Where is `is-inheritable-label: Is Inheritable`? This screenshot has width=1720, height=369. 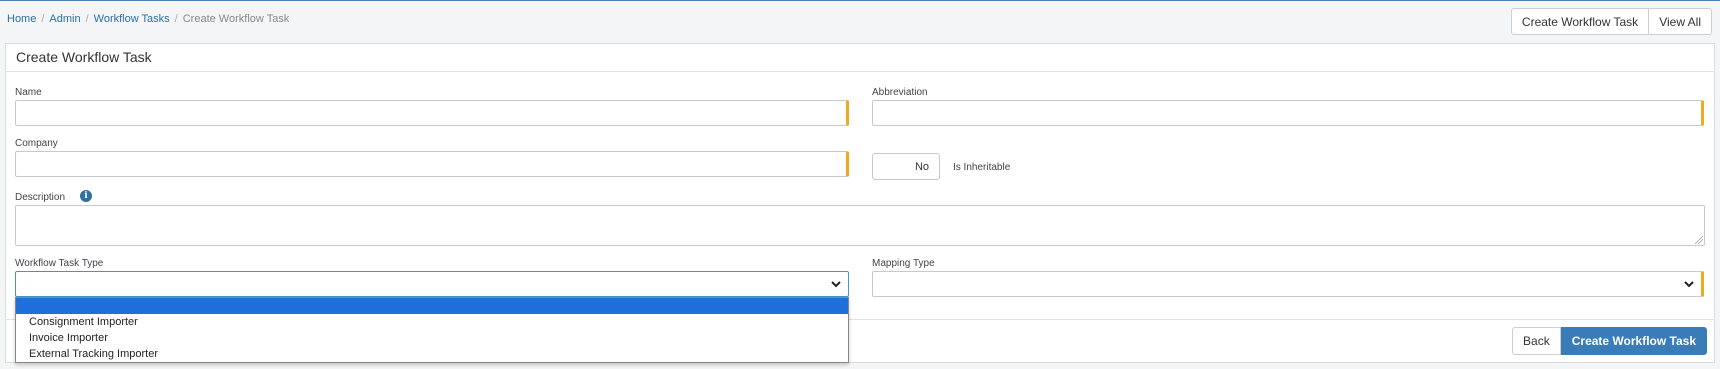 is-inheritable-label: Is Inheritable is located at coordinates (982, 167).